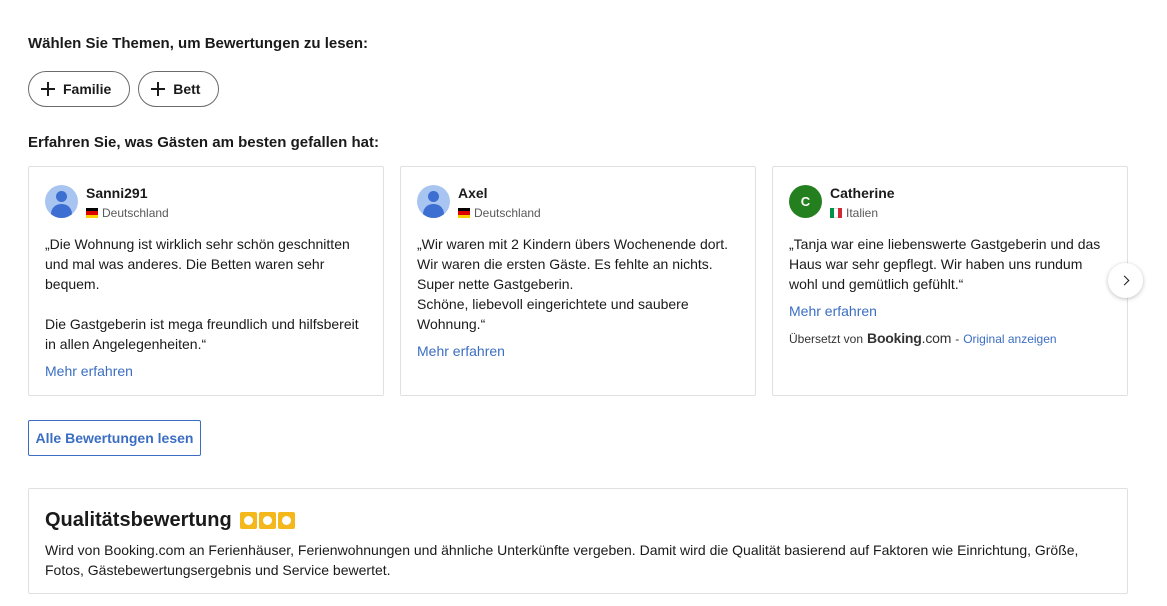 The image size is (1167, 606). What do you see at coordinates (114, 438) in the screenshot?
I see `all-reviews-button: Alle Bewertungen lesen` at bounding box center [114, 438].